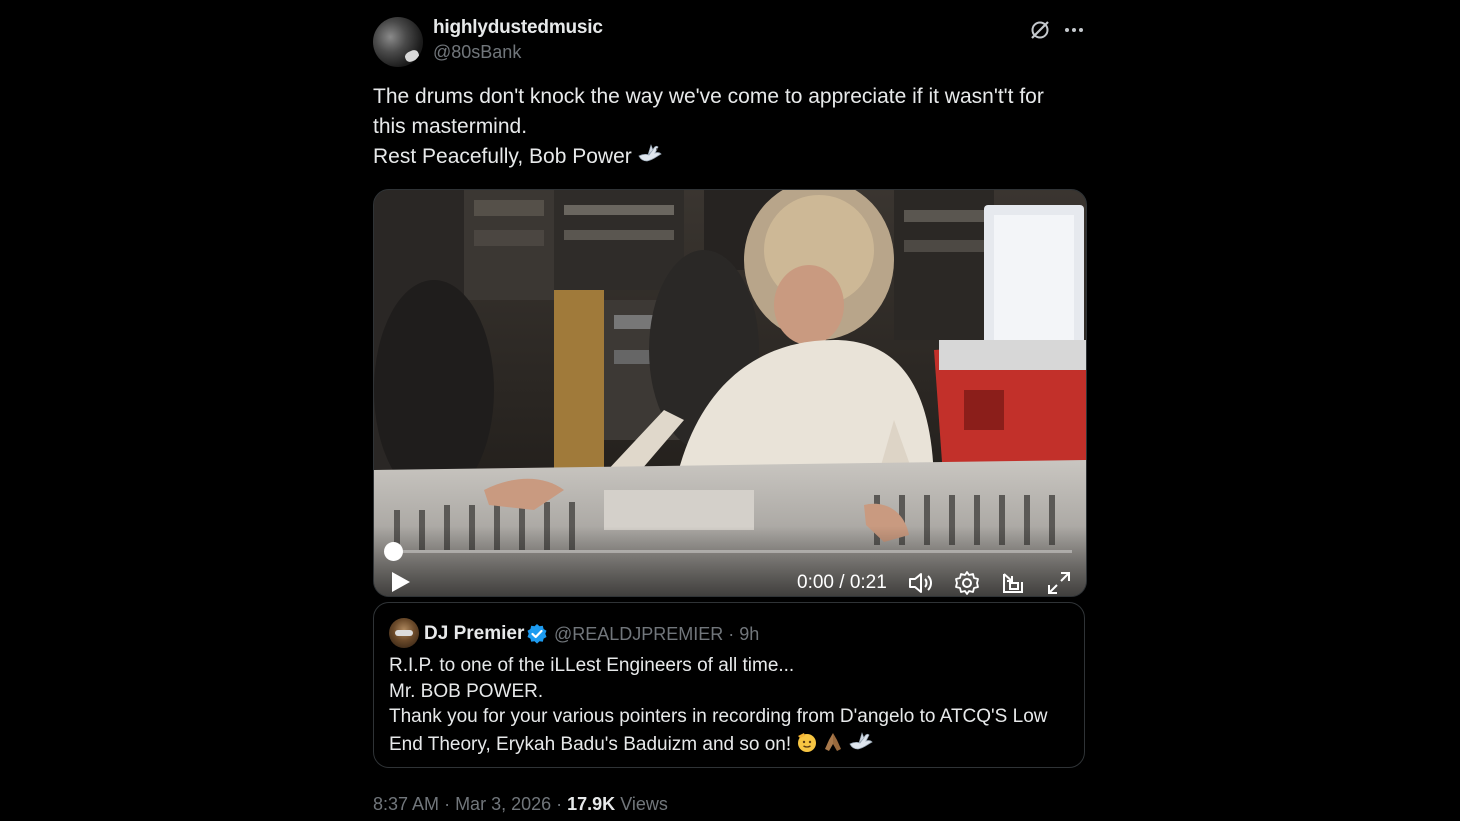 The width and height of the screenshot is (1460, 821). What do you see at coordinates (729, 41) in the screenshot?
I see `tweet-header: highlydustedmusic @80sBank` at bounding box center [729, 41].